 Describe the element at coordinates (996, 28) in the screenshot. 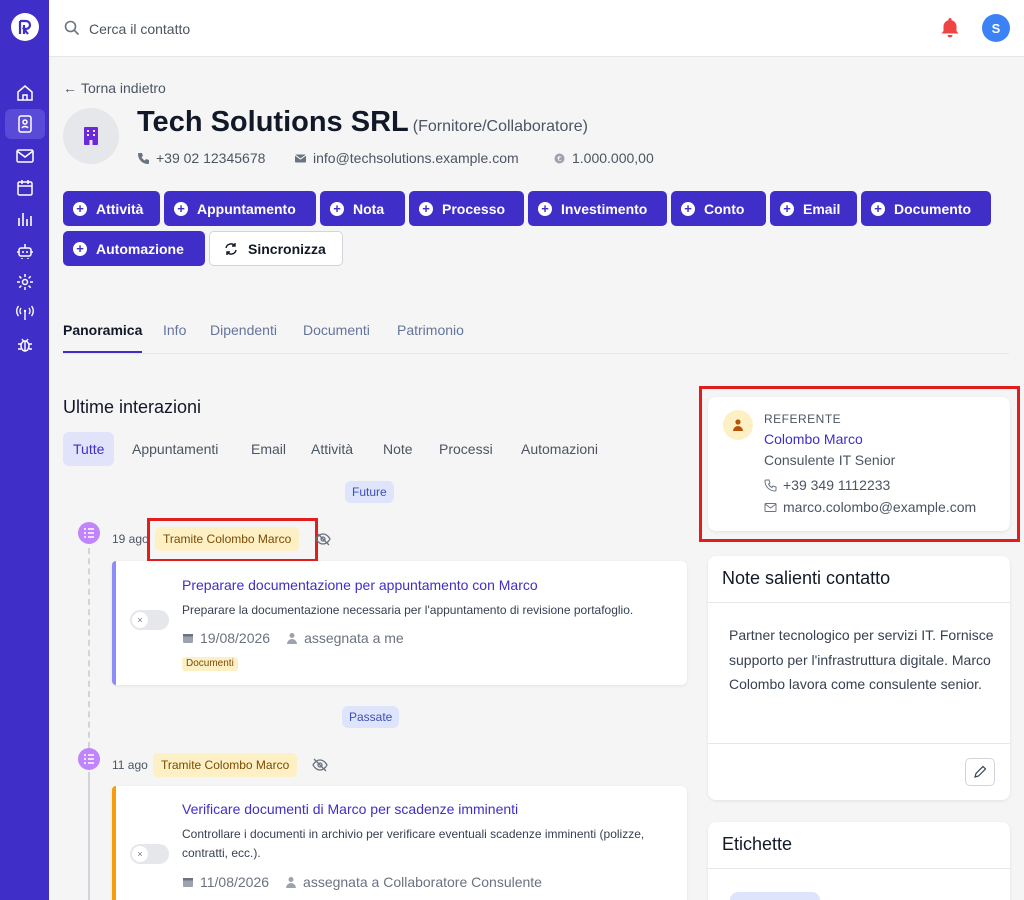

I see `user-avatar: S` at that location.